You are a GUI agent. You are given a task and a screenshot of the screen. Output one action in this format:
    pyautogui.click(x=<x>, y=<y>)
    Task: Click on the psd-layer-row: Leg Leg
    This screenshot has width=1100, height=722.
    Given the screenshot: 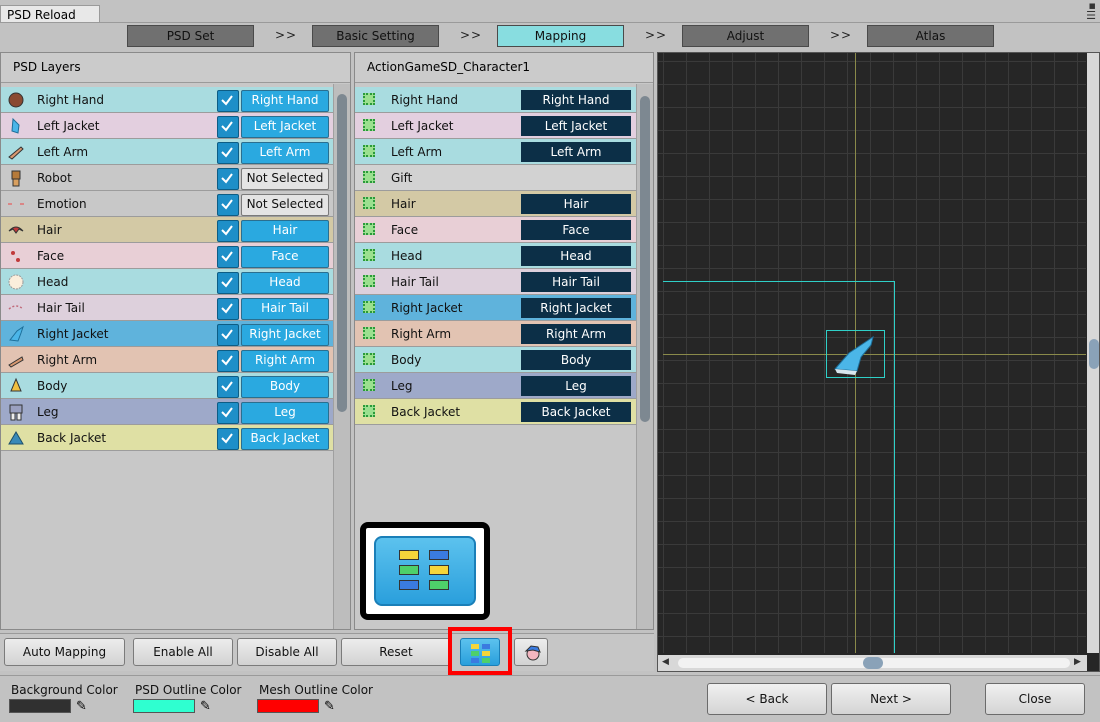 What is the action you would take?
    pyautogui.click(x=167, y=412)
    